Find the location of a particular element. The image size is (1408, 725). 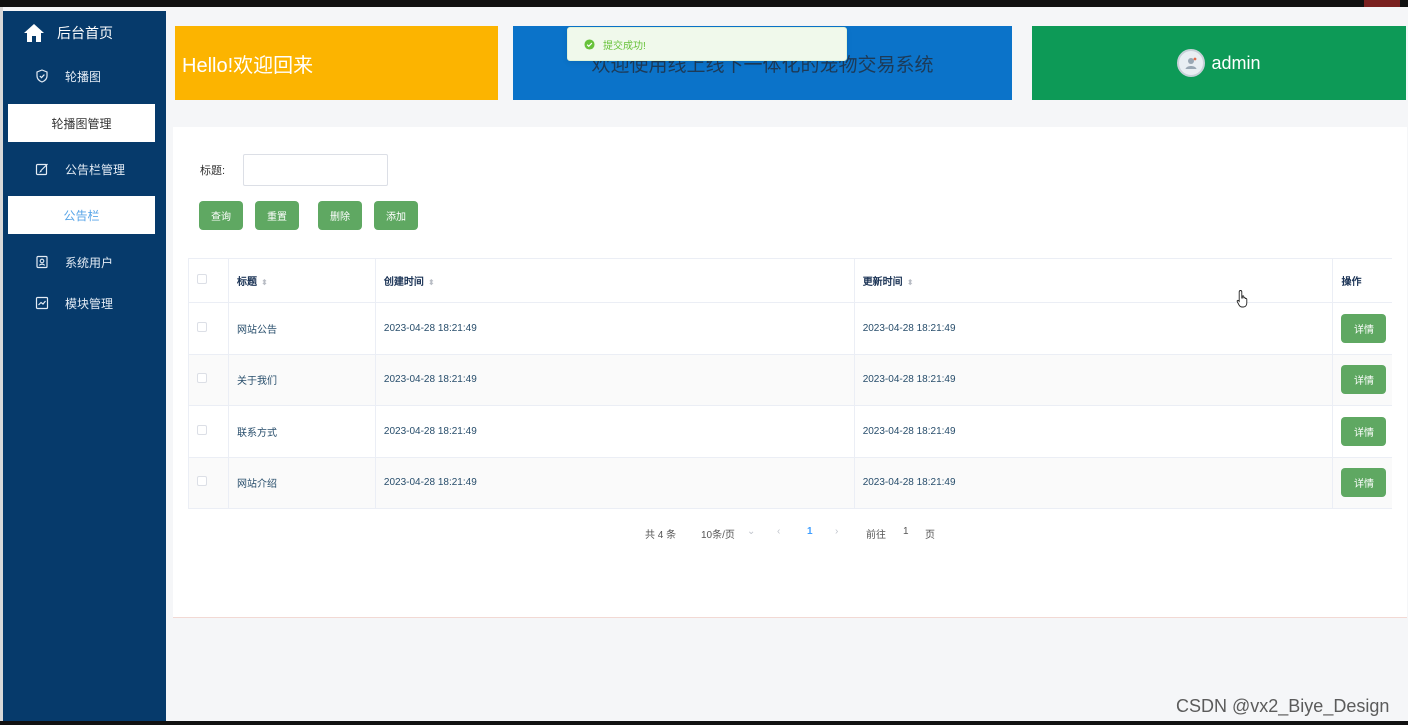

next-page-icon: › is located at coordinates (836, 531).